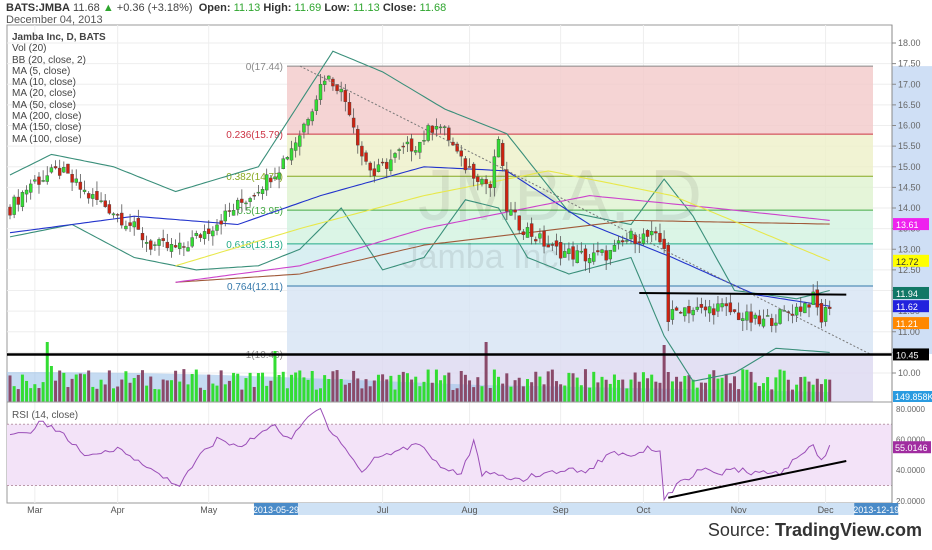 The height and width of the screenshot is (550, 932). I want to click on legend-item: Jamba Inc, D, BATS, so click(59, 37).